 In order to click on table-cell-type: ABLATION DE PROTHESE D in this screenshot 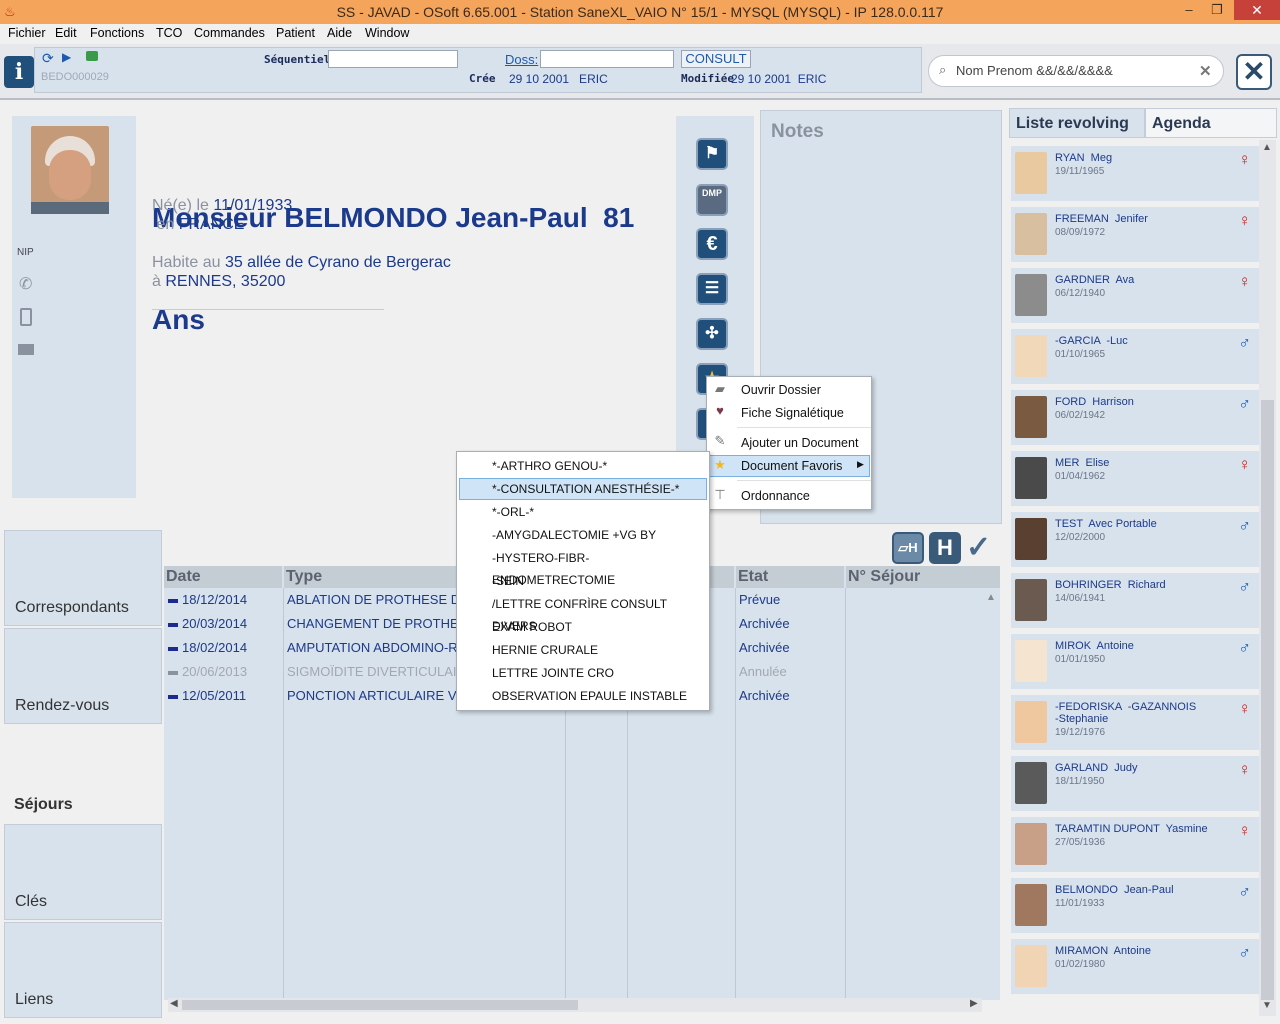, I will do `click(373, 600)`.